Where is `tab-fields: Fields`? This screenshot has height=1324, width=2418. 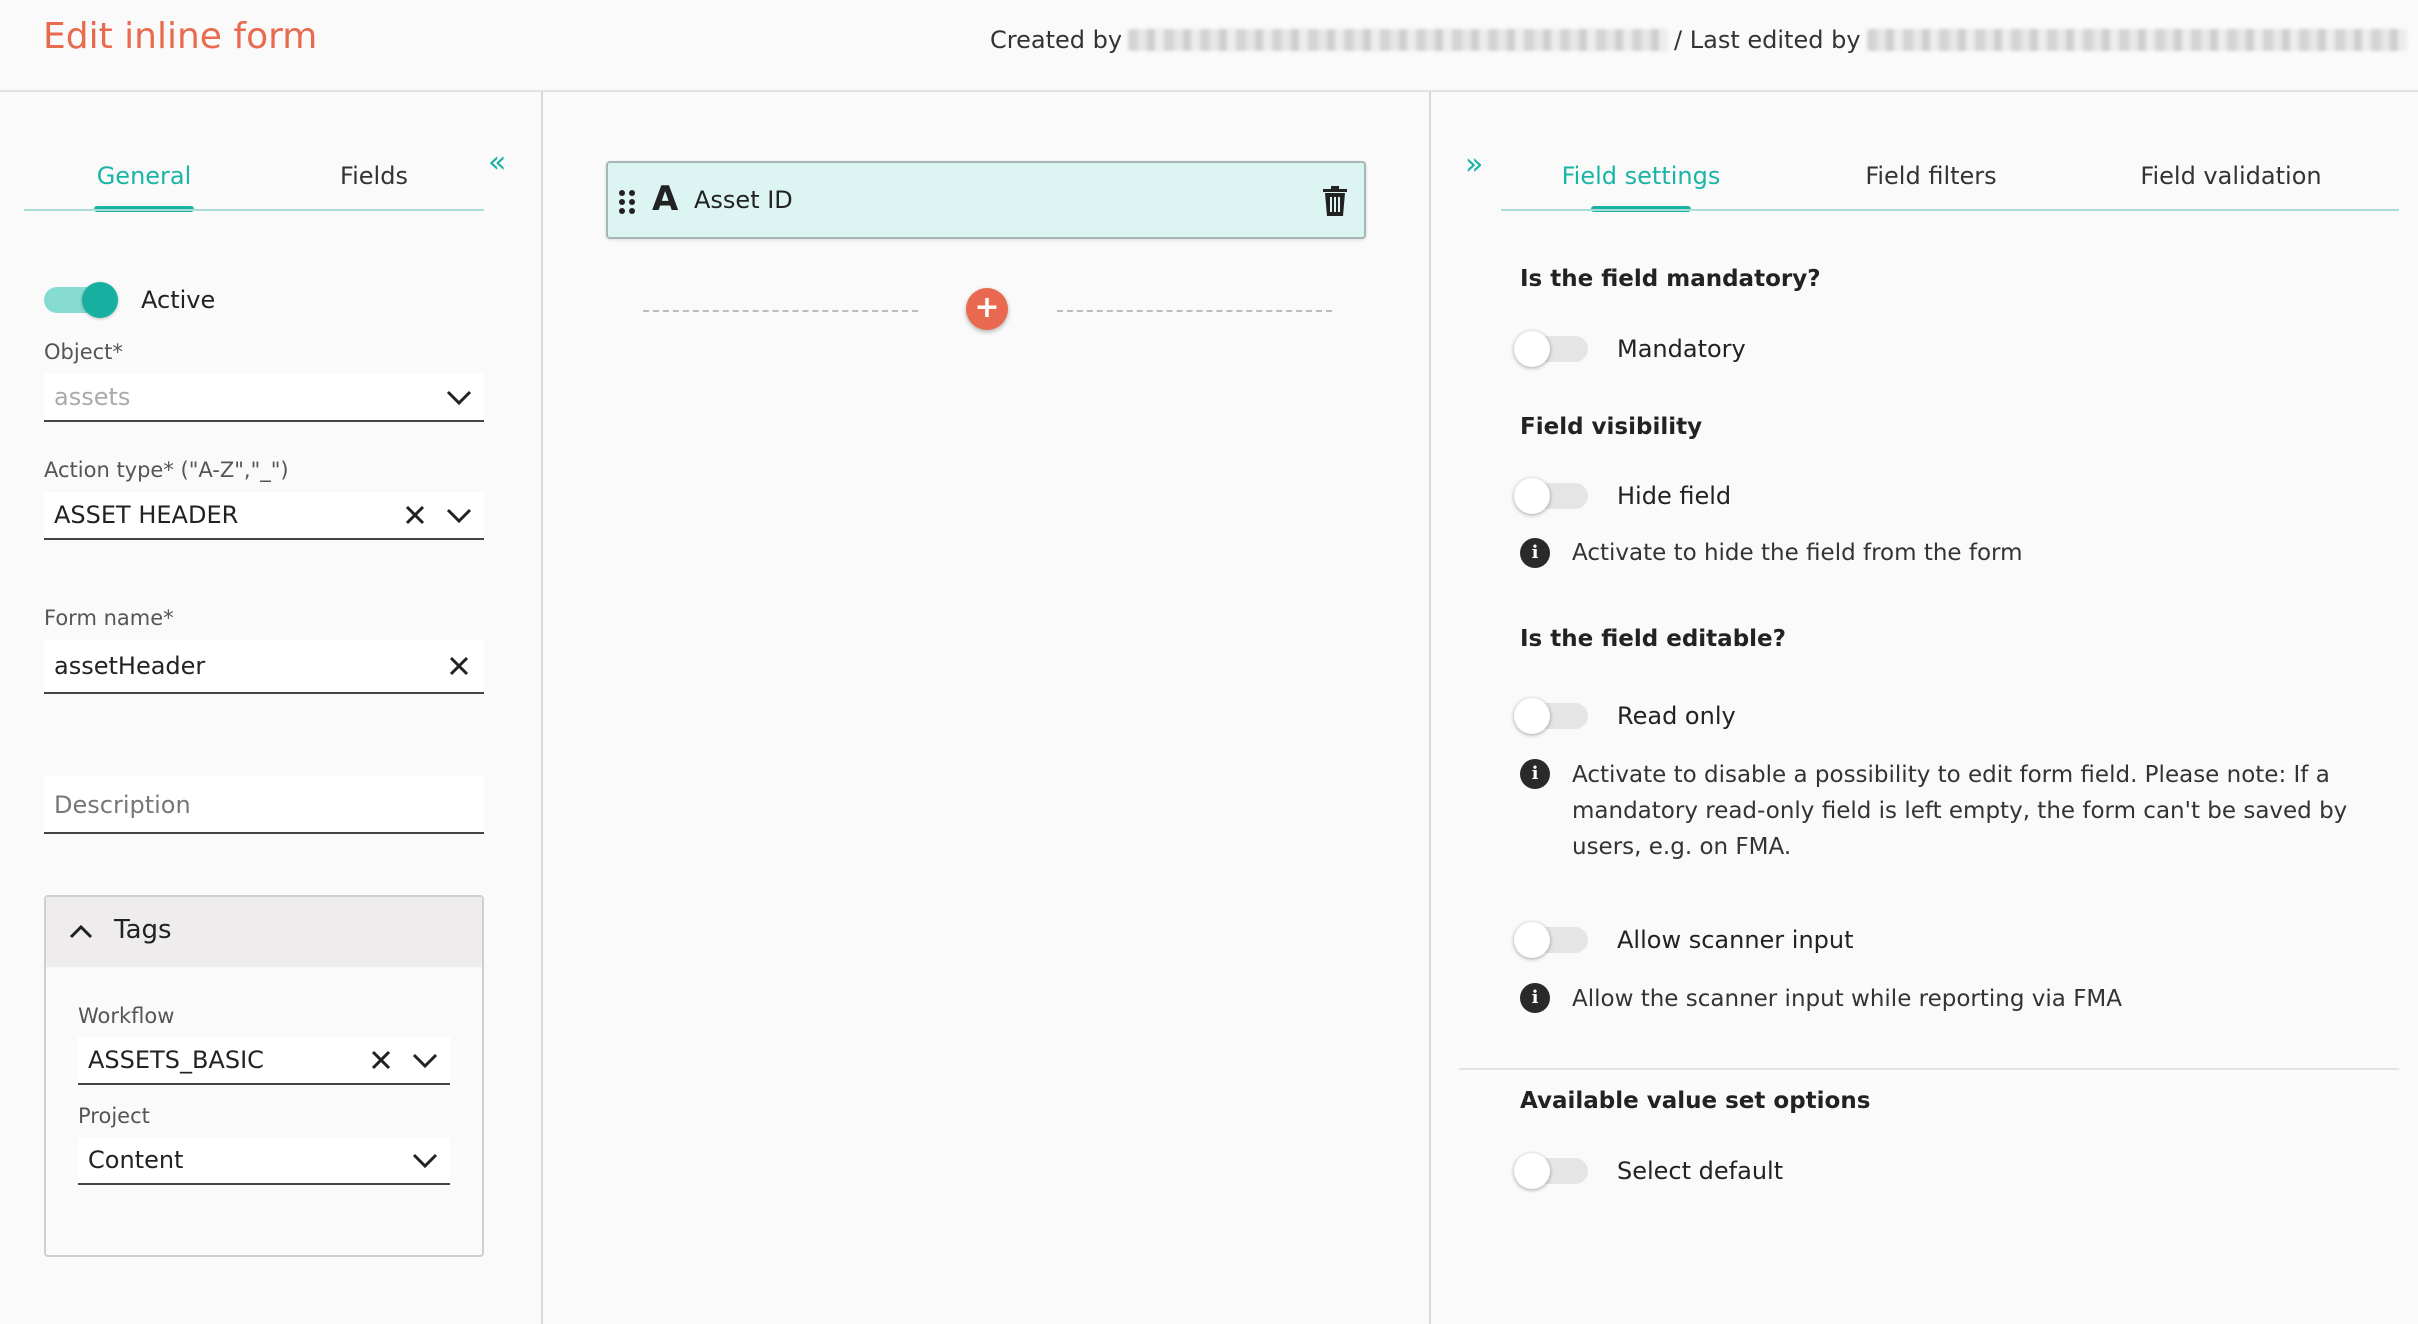
tab-fields: Fields is located at coordinates (374, 176).